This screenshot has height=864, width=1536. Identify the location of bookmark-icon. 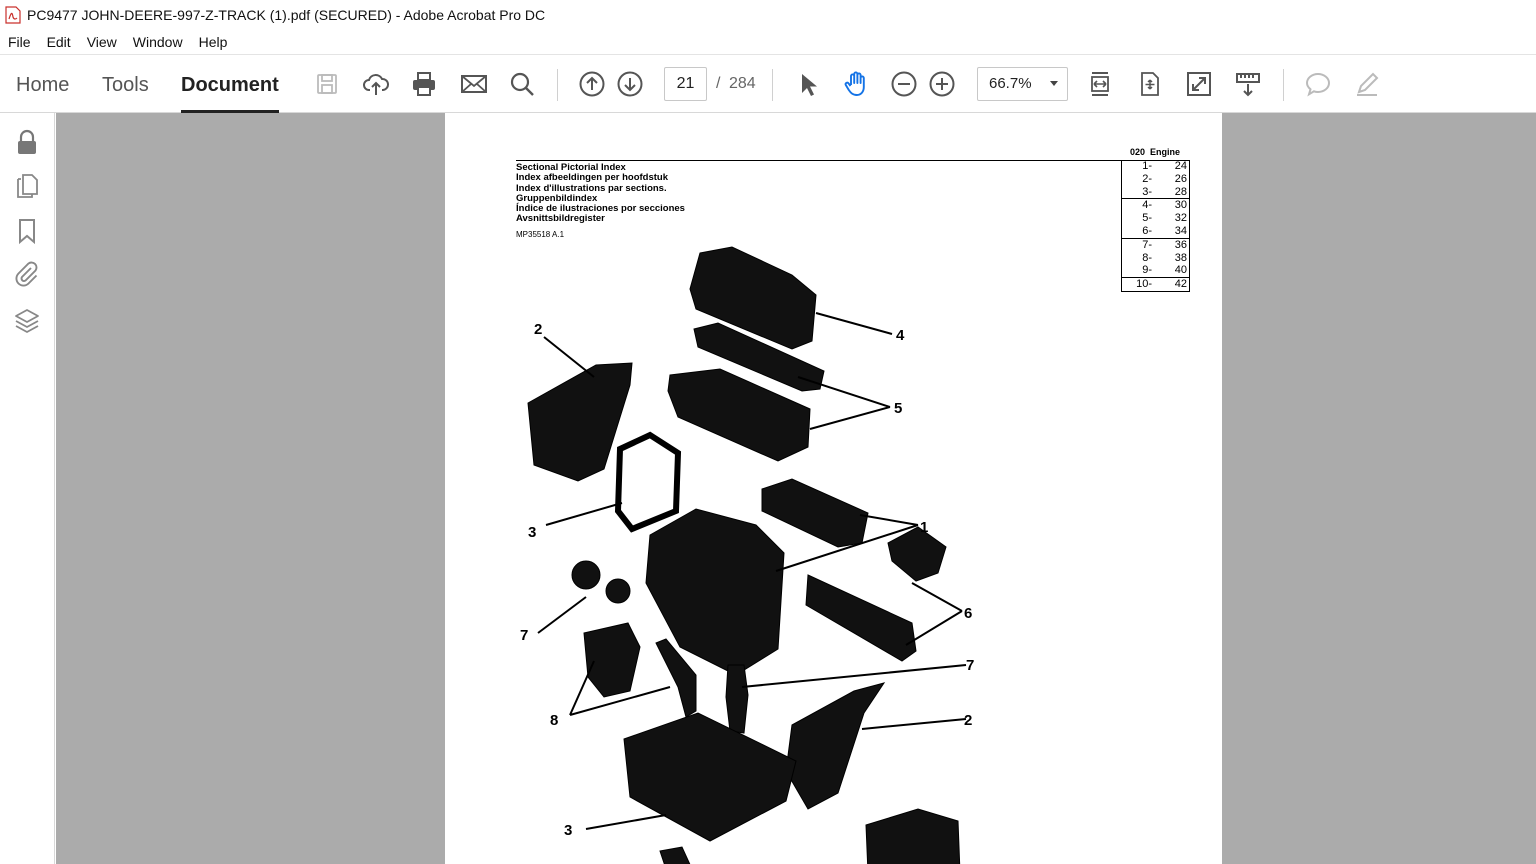
(27, 231).